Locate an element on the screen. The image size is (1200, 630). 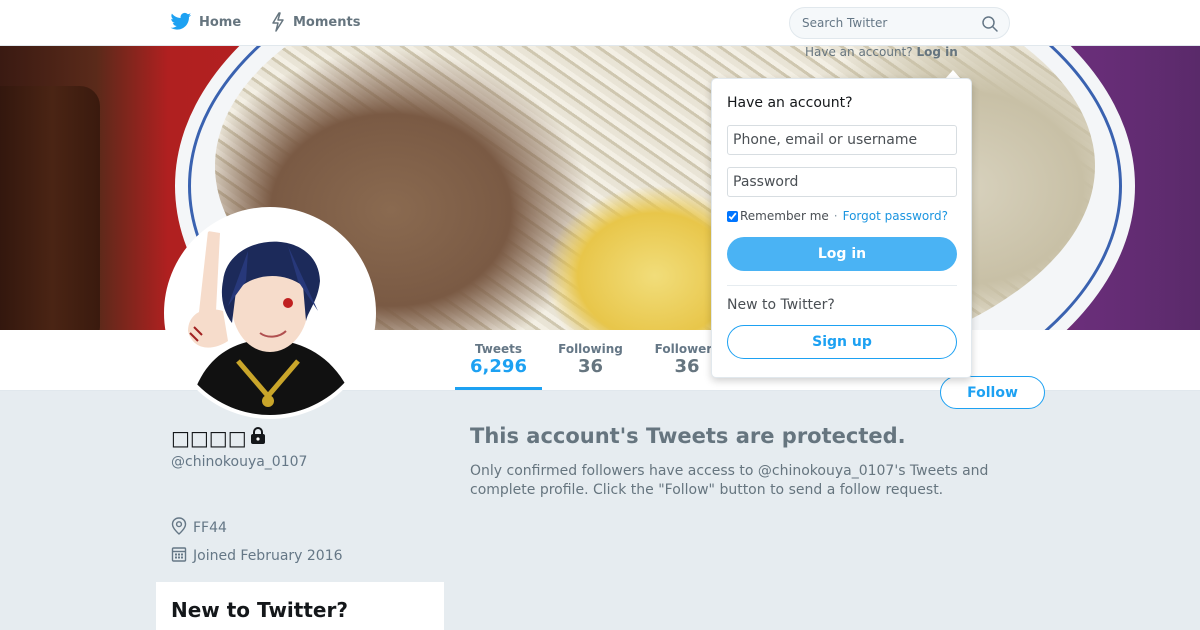
nav-home: Home is located at coordinates (205, 22).